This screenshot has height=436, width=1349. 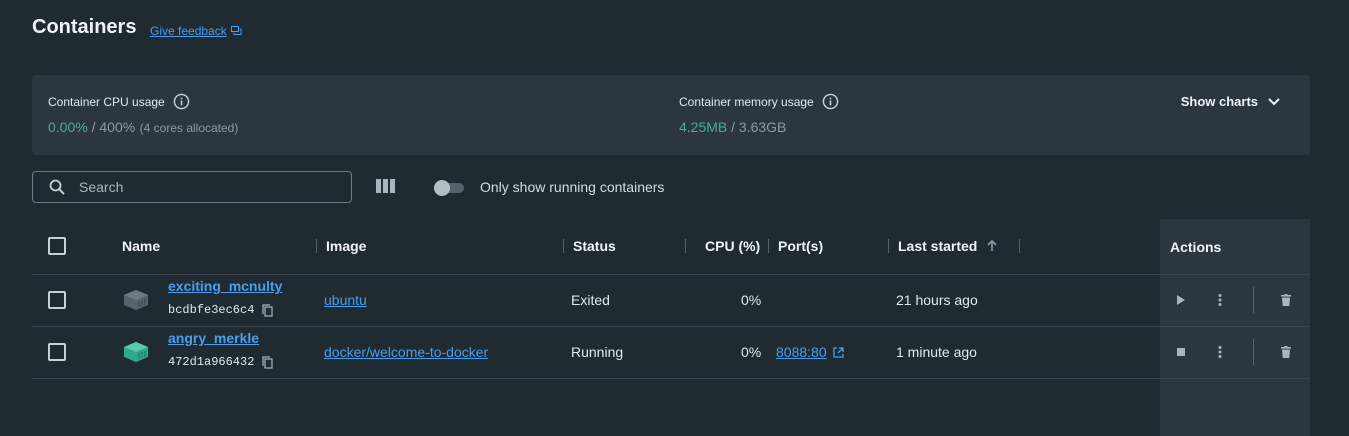 I want to click on image-link: docker/welcome-to-docker, so click(x=406, y=352).